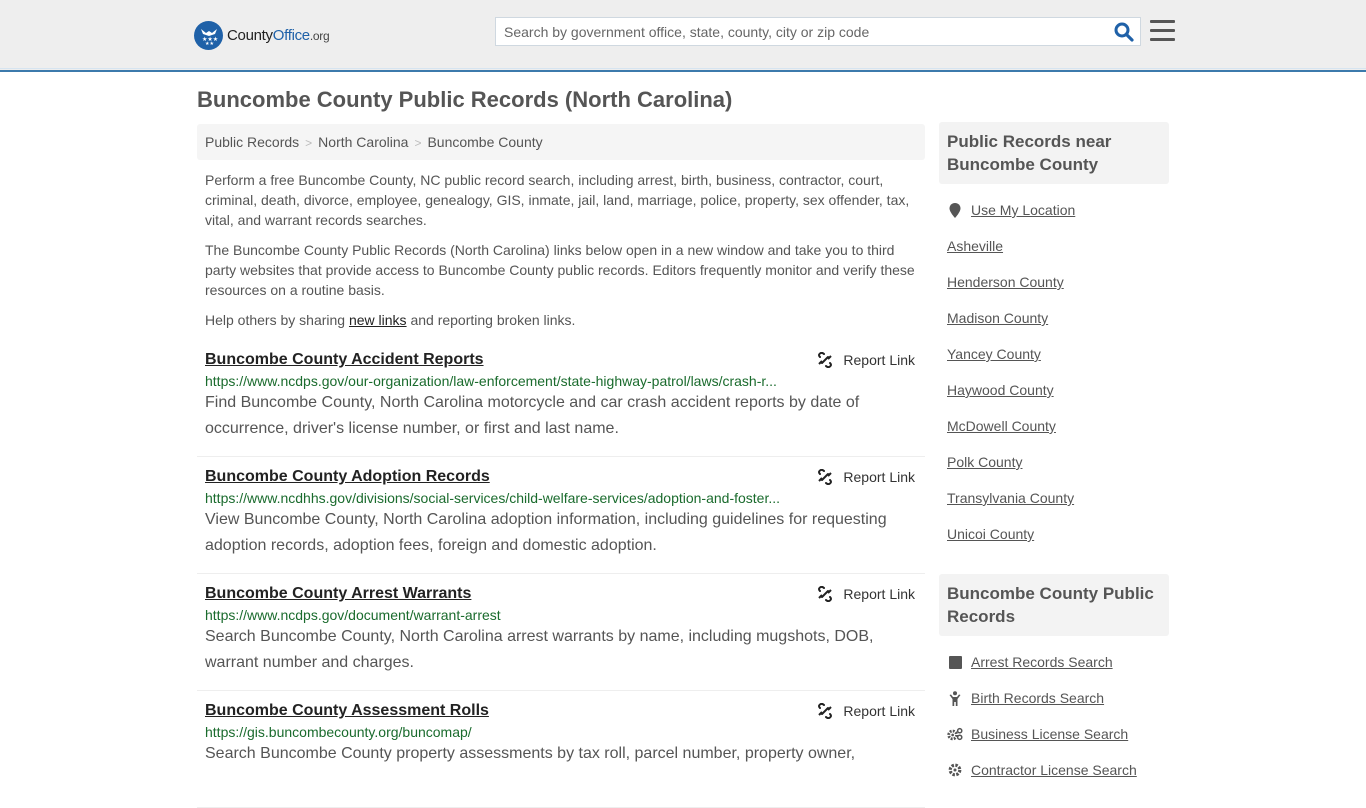  I want to click on record-title-link: Buncombe County Assessment Rolls, so click(347, 711).